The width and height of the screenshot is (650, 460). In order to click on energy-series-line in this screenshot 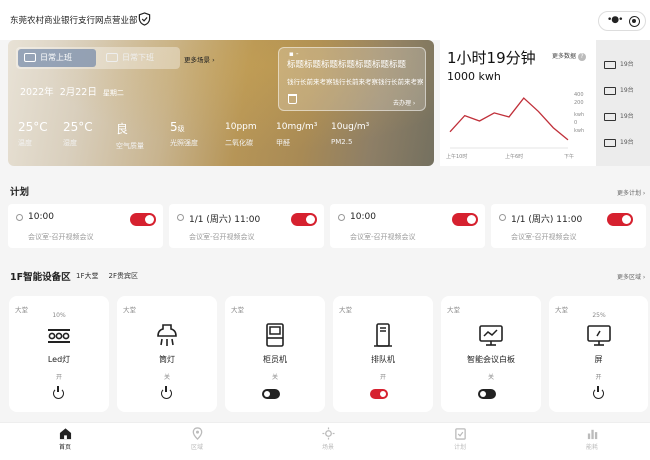, I will do `click(509, 119)`.